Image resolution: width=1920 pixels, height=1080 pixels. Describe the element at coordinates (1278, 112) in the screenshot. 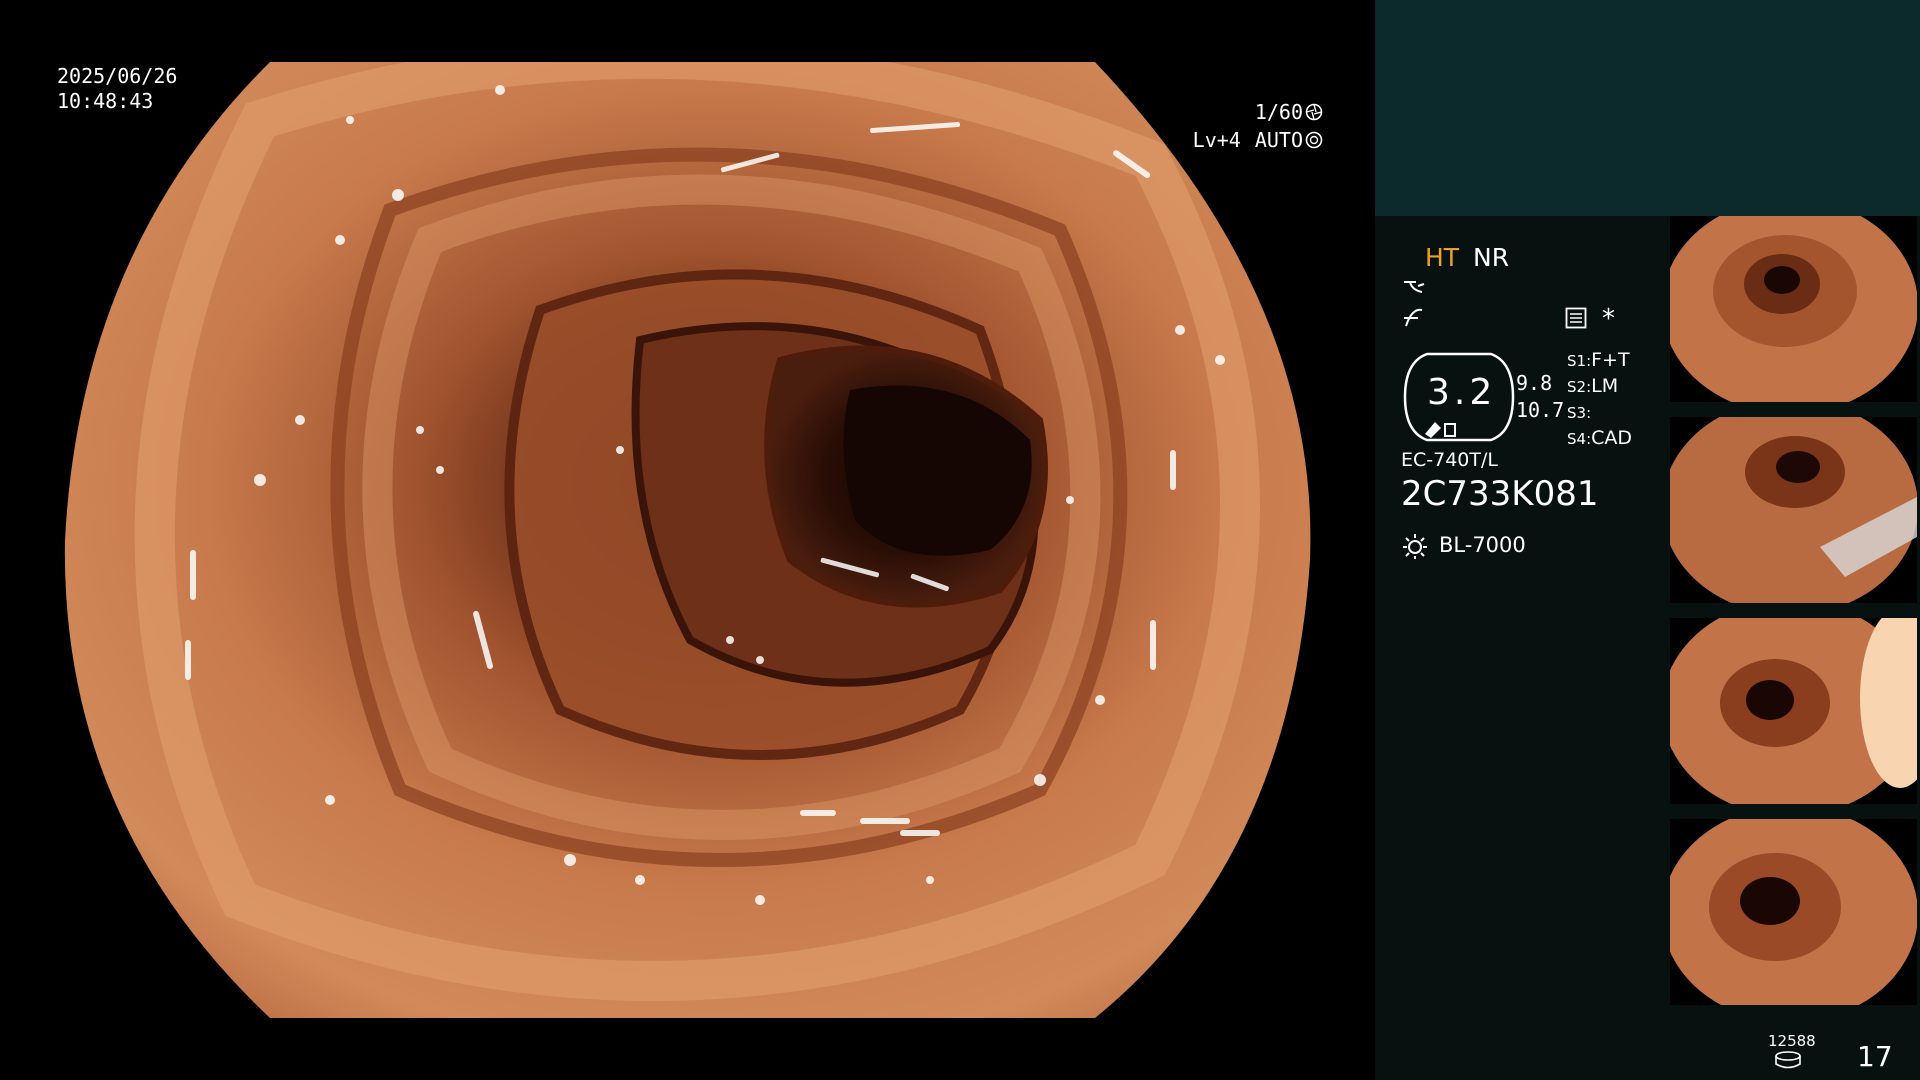

I see `shutter-speed: 1/60` at that location.